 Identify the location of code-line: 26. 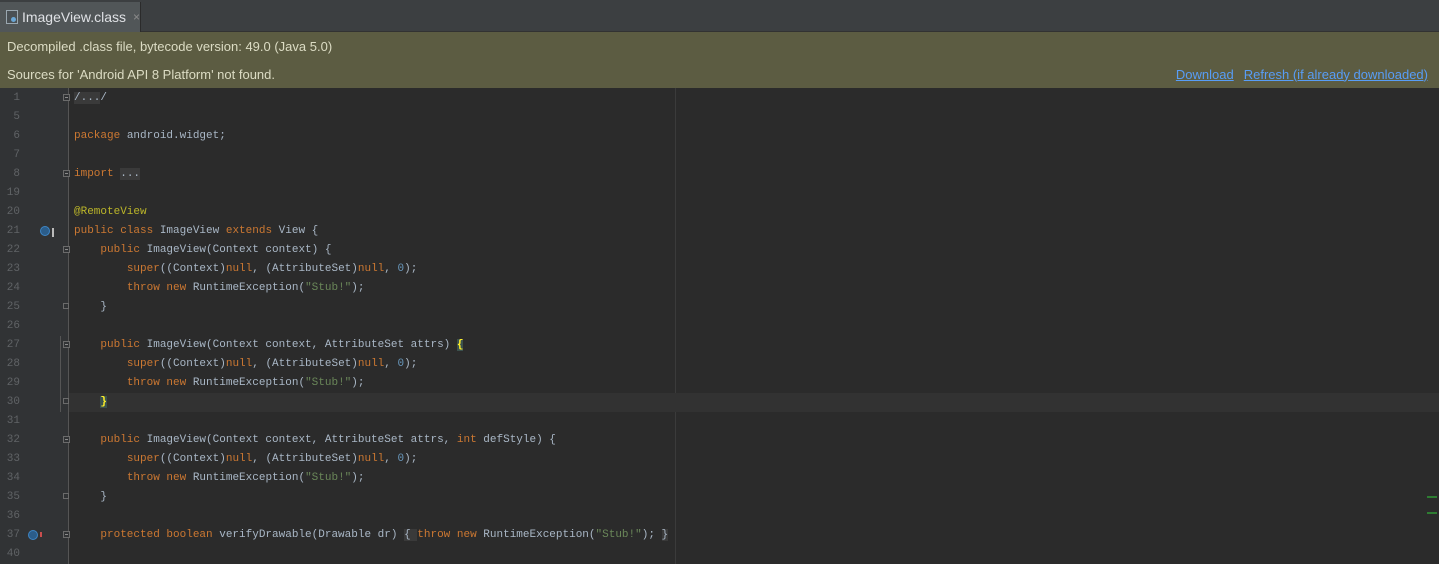
(719, 326).